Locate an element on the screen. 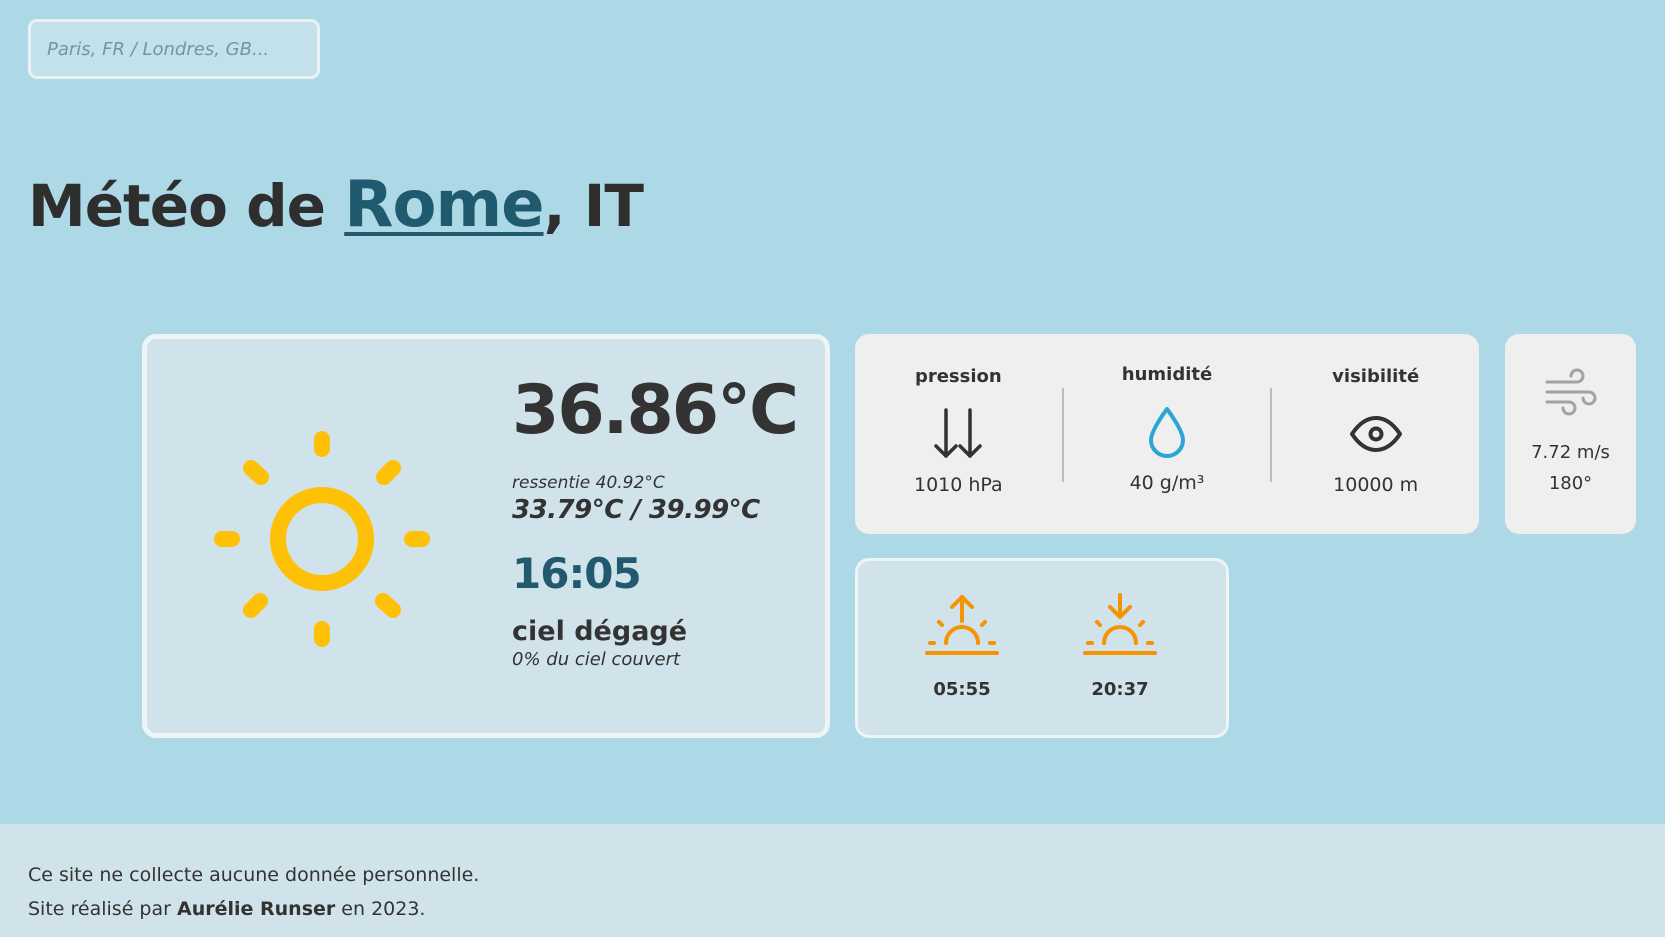  wind-speed: 7.72 m/s is located at coordinates (1570, 452).